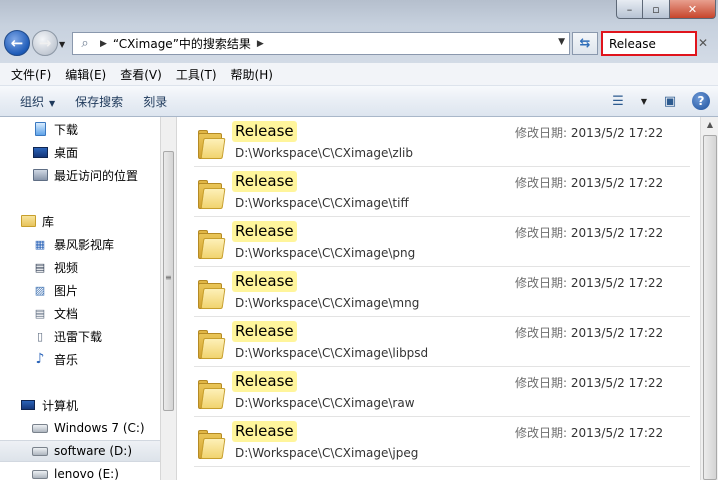  I want to click on film-icon: ▤, so click(40, 267).